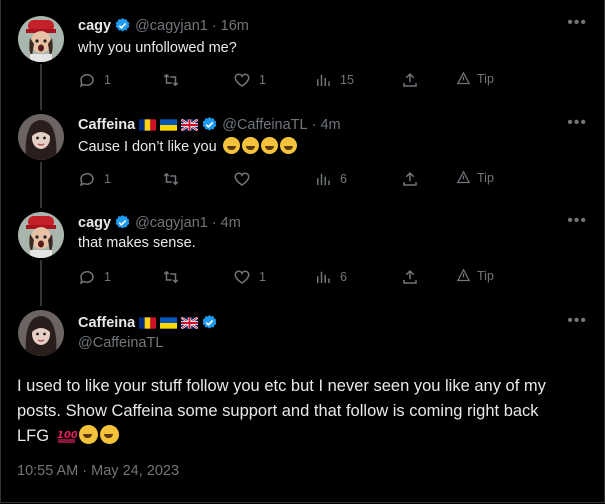 This screenshot has height=504, width=605. Describe the element at coordinates (147, 147) in the screenshot. I see `tweet-text-content: Cause I don’t like you` at that location.